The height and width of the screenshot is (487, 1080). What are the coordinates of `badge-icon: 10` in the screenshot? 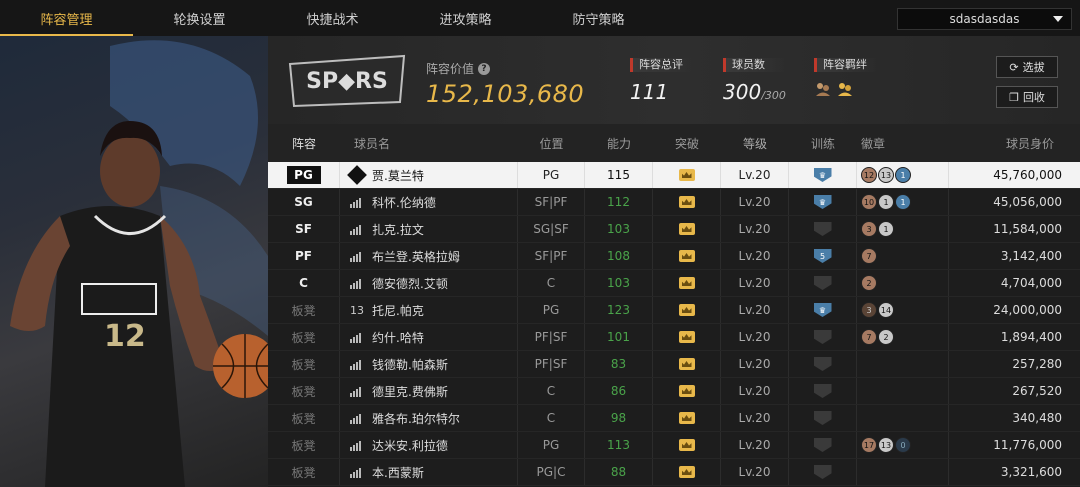 It's located at (869, 202).